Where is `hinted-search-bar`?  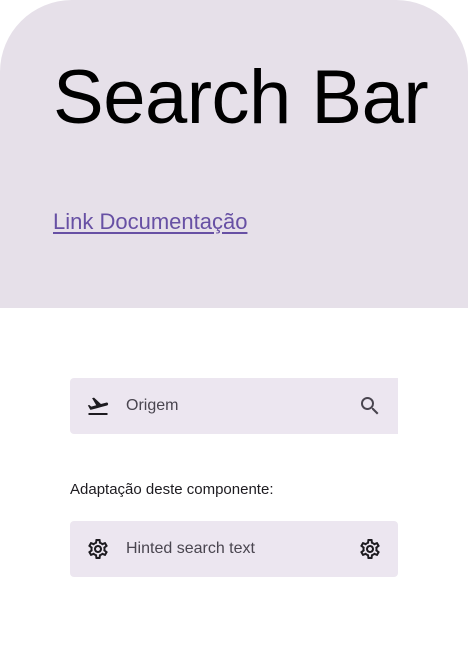 hinted-search-bar is located at coordinates (234, 549).